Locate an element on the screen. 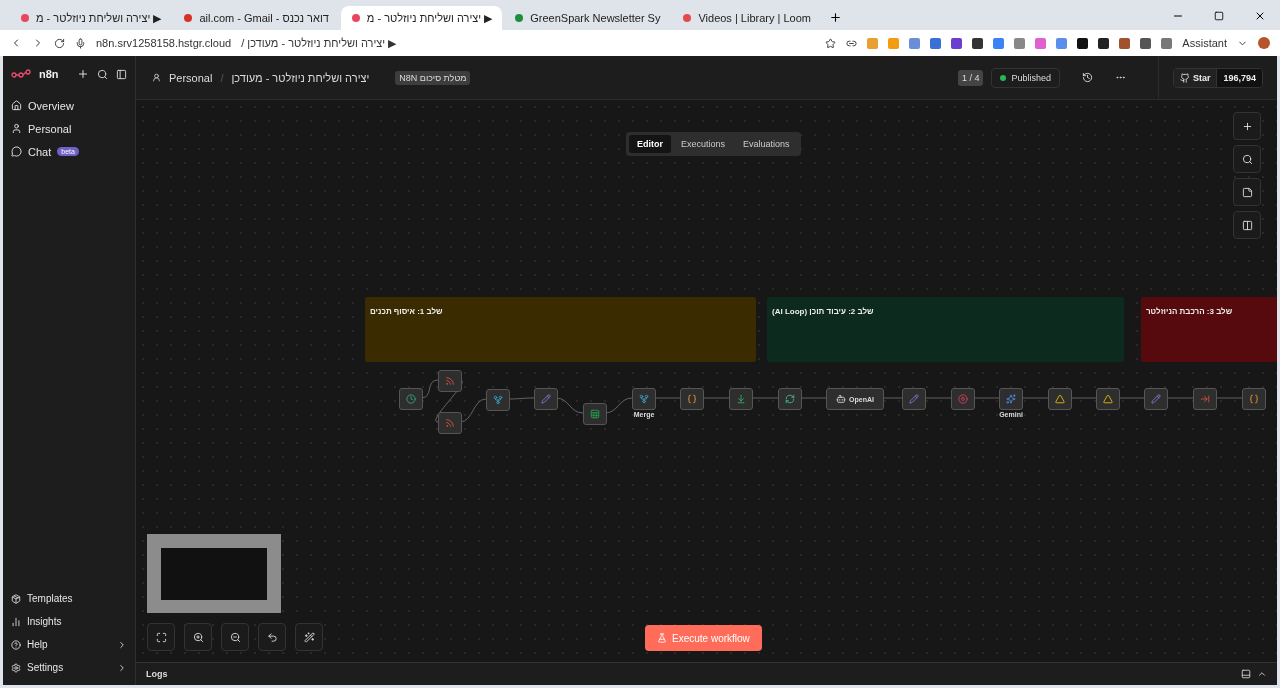 Image resolution: width=1280 pixels, height=688 pixels. loop-icon is located at coordinates (790, 399).